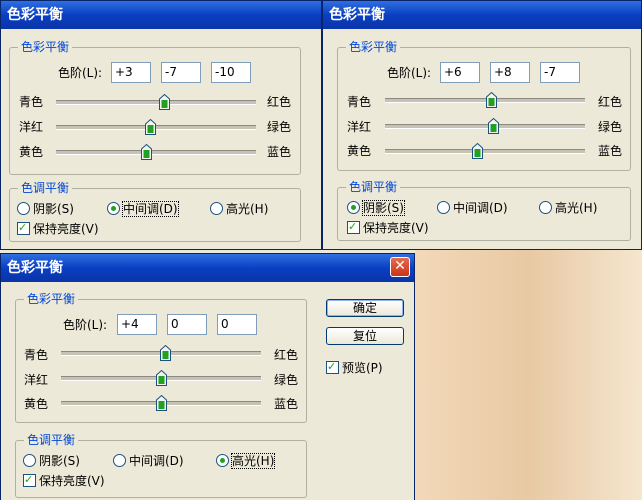 Image resolution: width=642 pixels, height=500 pixels. What do you see at coordinates (362, 368) in the screenshot?
I see `checkbox-label: 预览(P)` at bounding box center [362, 368].